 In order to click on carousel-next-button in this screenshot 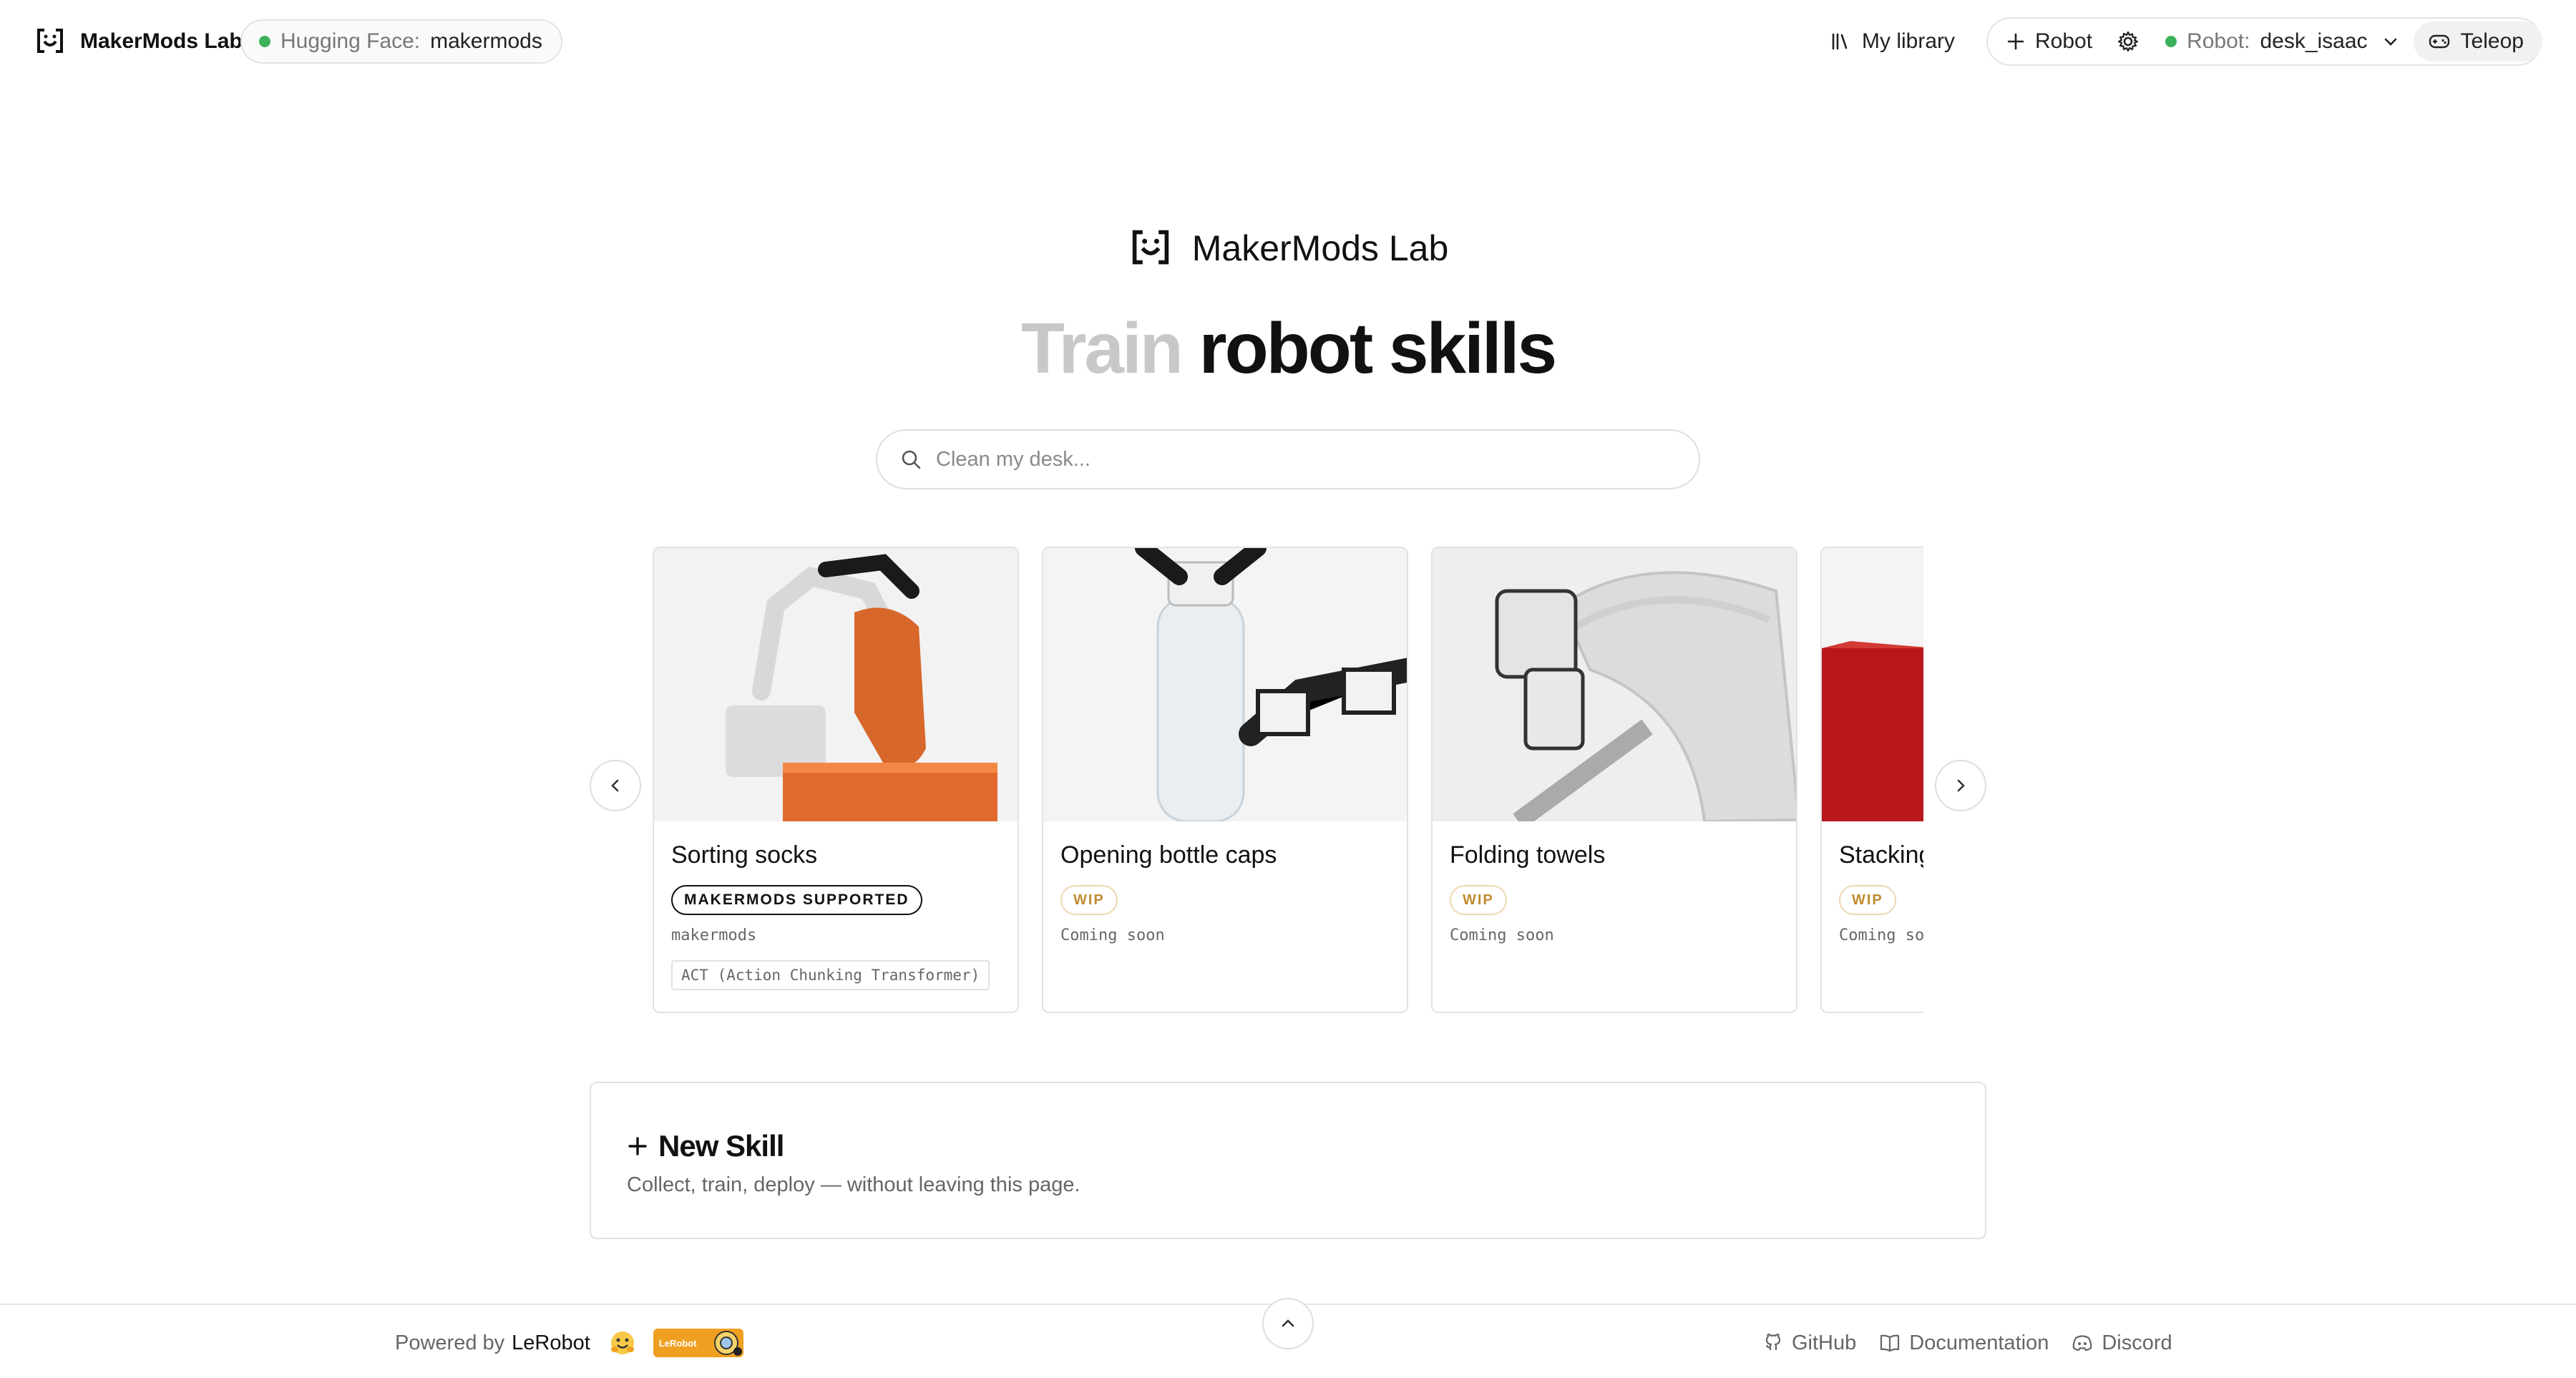, I will do `click(1960, 786)`.